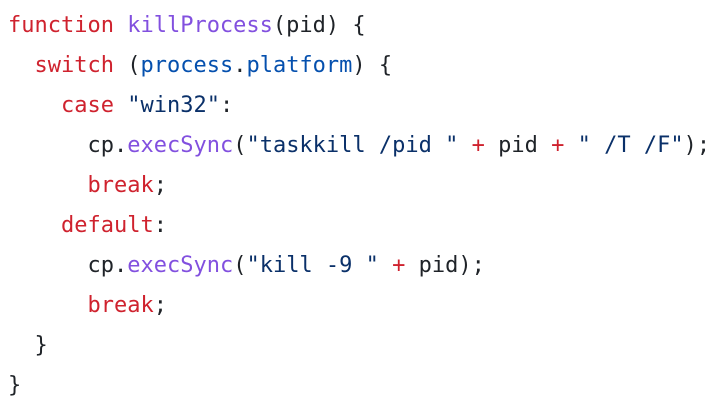 The image size is (718, 414). I want to click on code-token-string: " /T /F", so click(630, 145).